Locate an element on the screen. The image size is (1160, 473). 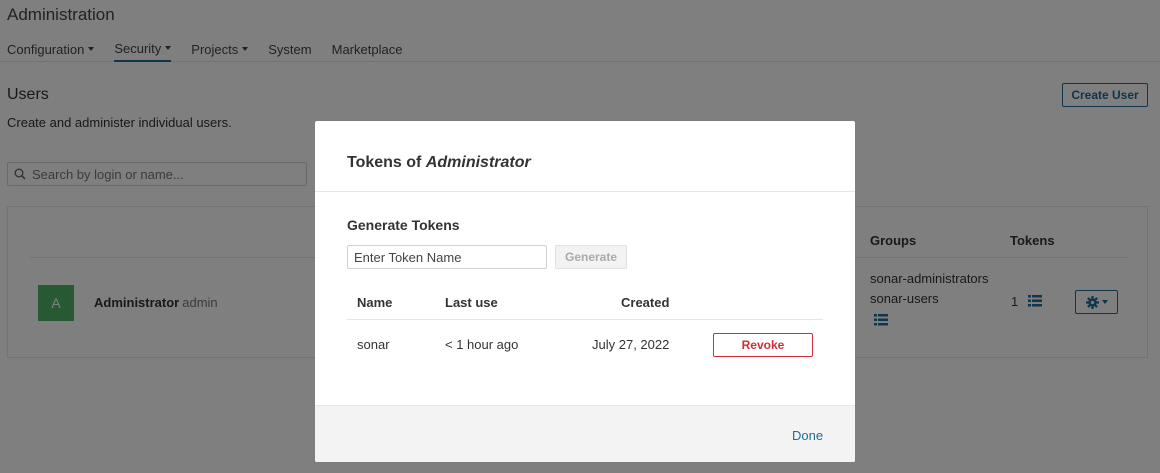
modal-footer: Done is located at coordinates (585, 433).